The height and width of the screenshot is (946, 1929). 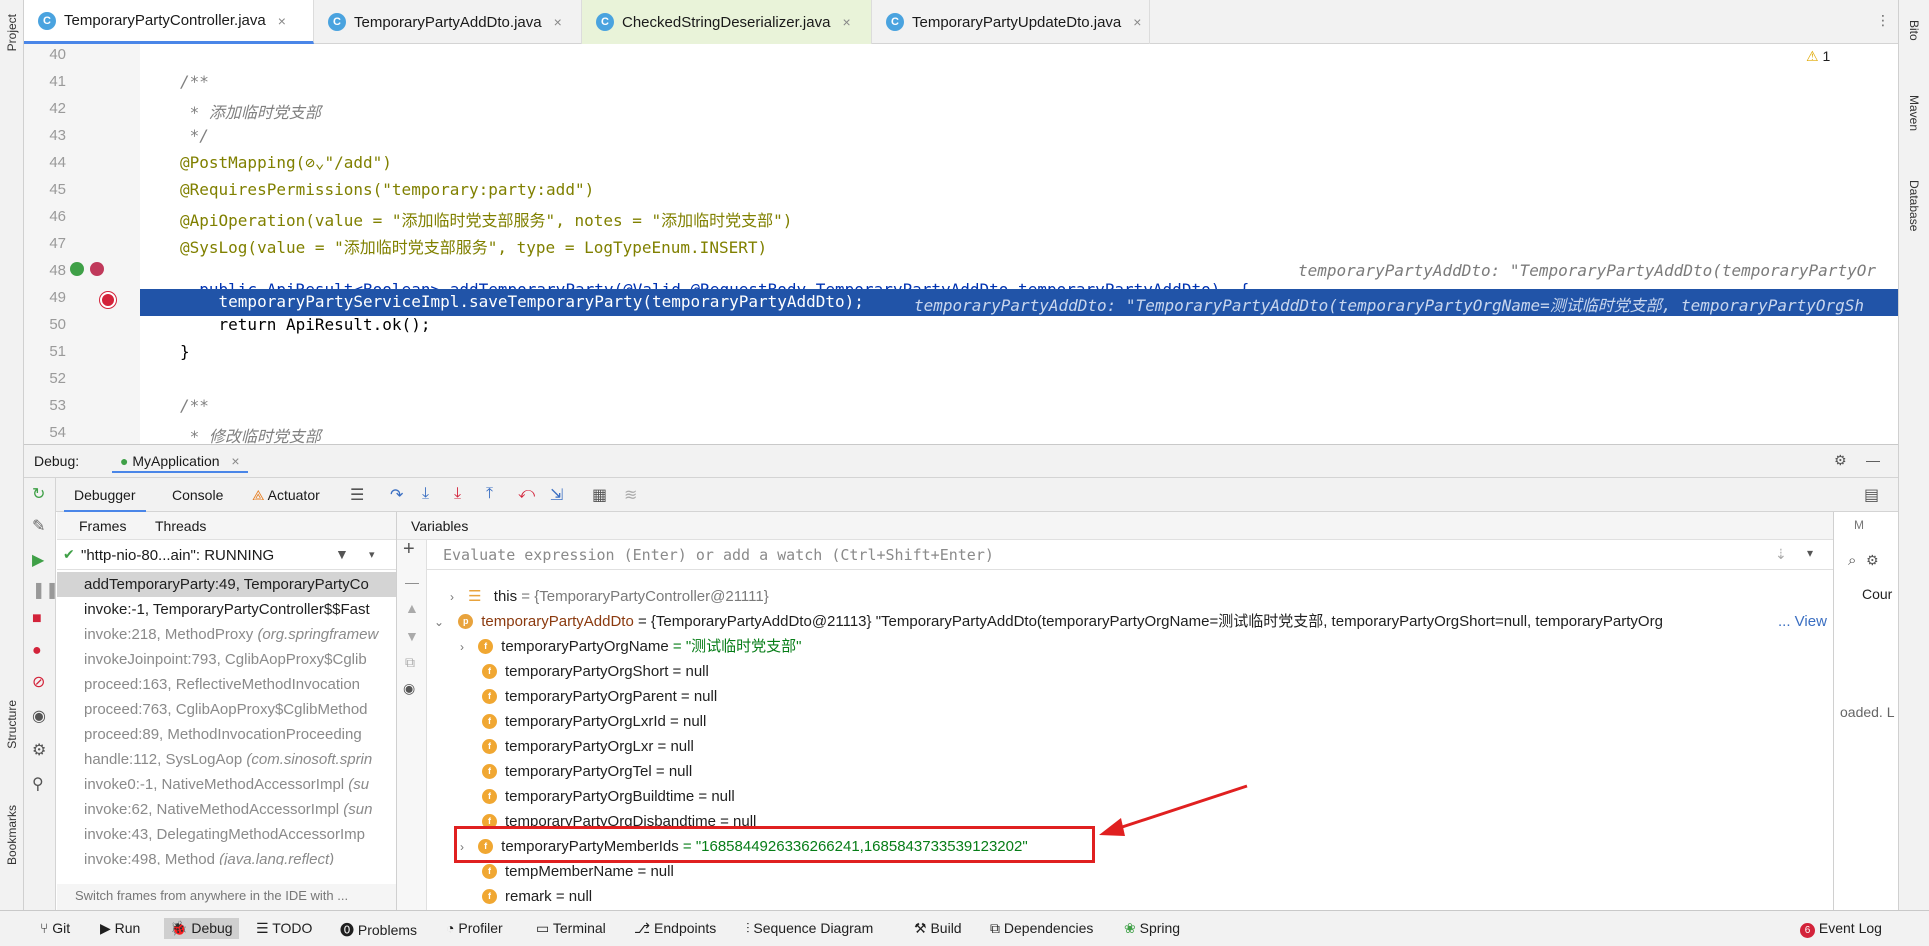 I want to click on pin-icon: ⚲, so click(x=38, y=784).